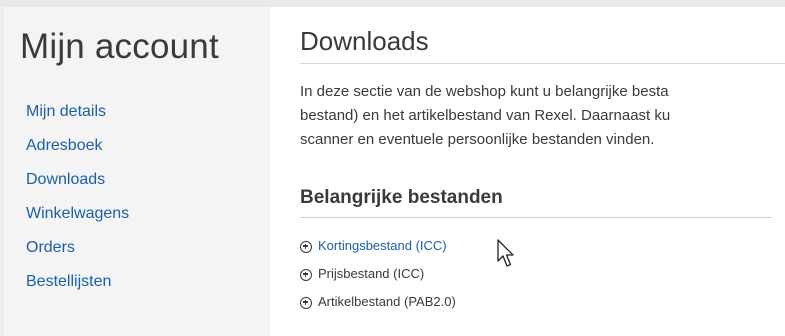 The image size is (785, 336). I want to click on section-title: Belangrijke bestanden, so click(401, 197).